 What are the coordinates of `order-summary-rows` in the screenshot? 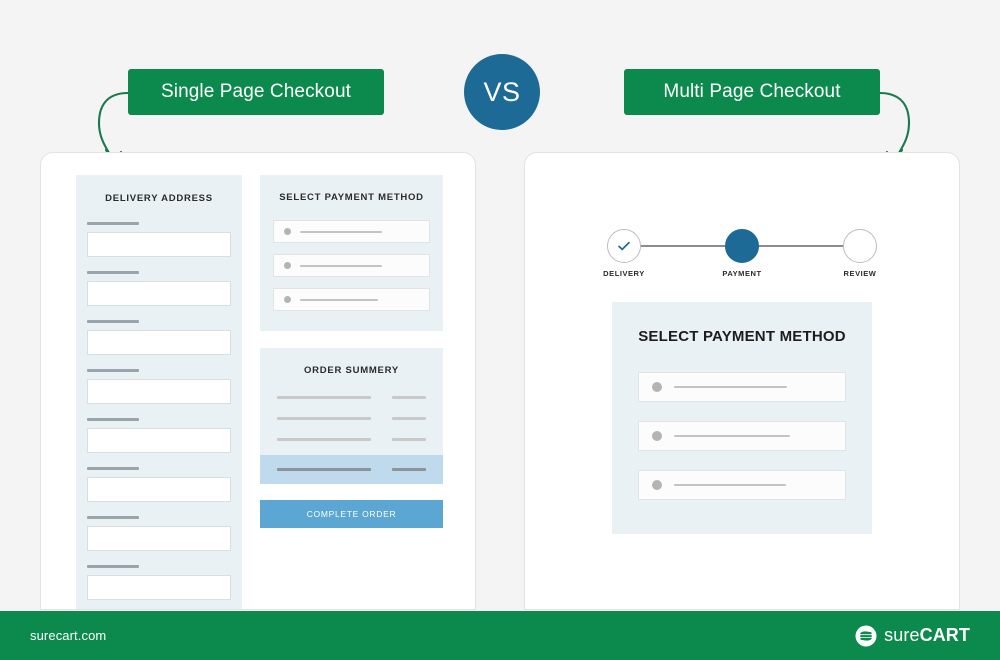 It's located at (351, 418).